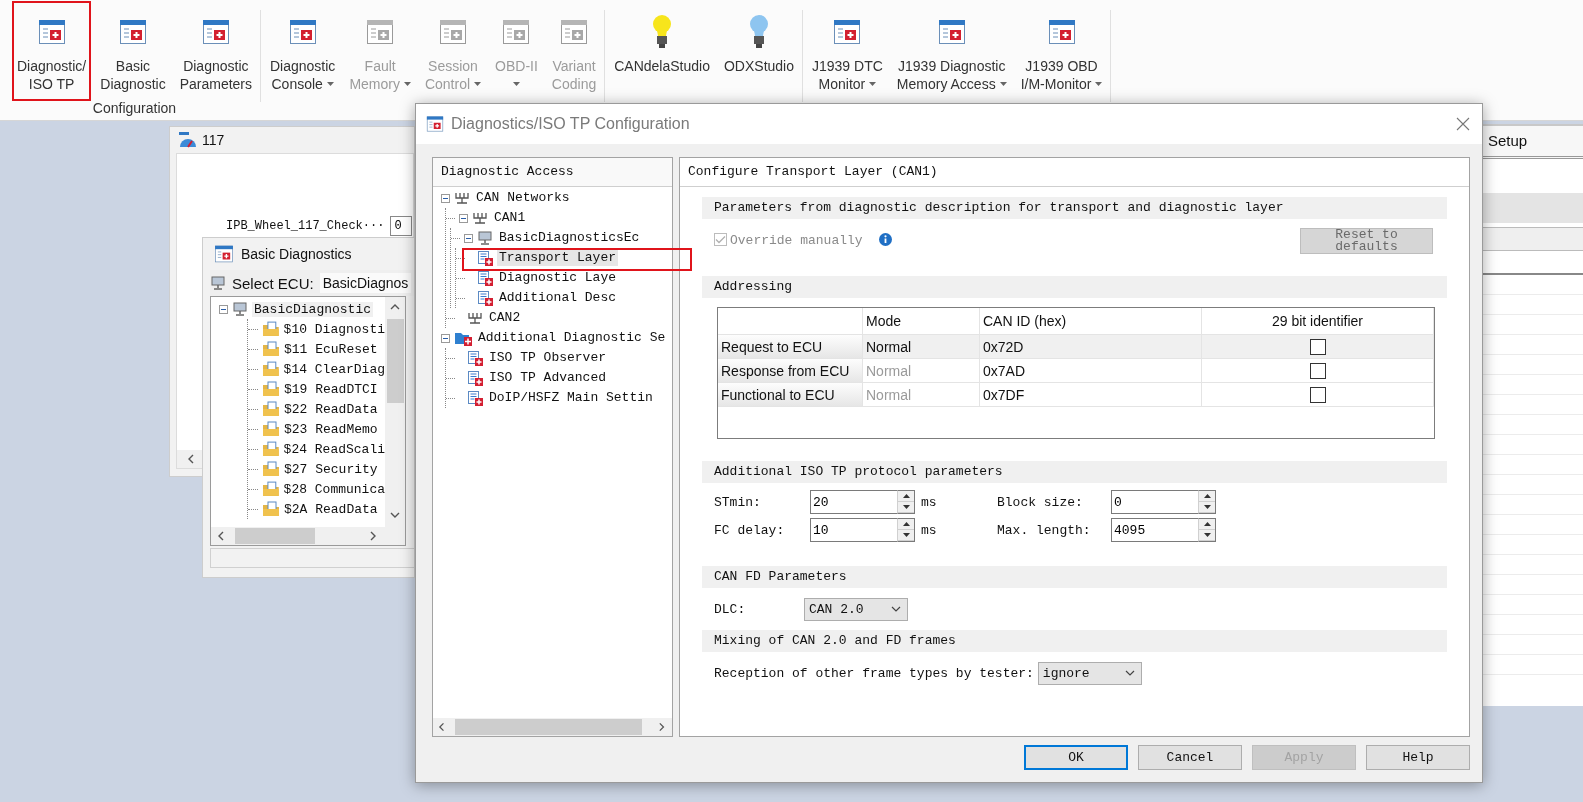  What do you see at coordinates (1074, 472) in the screenshot?
I see `section-header: Additional ISO TP protocol parameters` at bounding box center [1074, 472].